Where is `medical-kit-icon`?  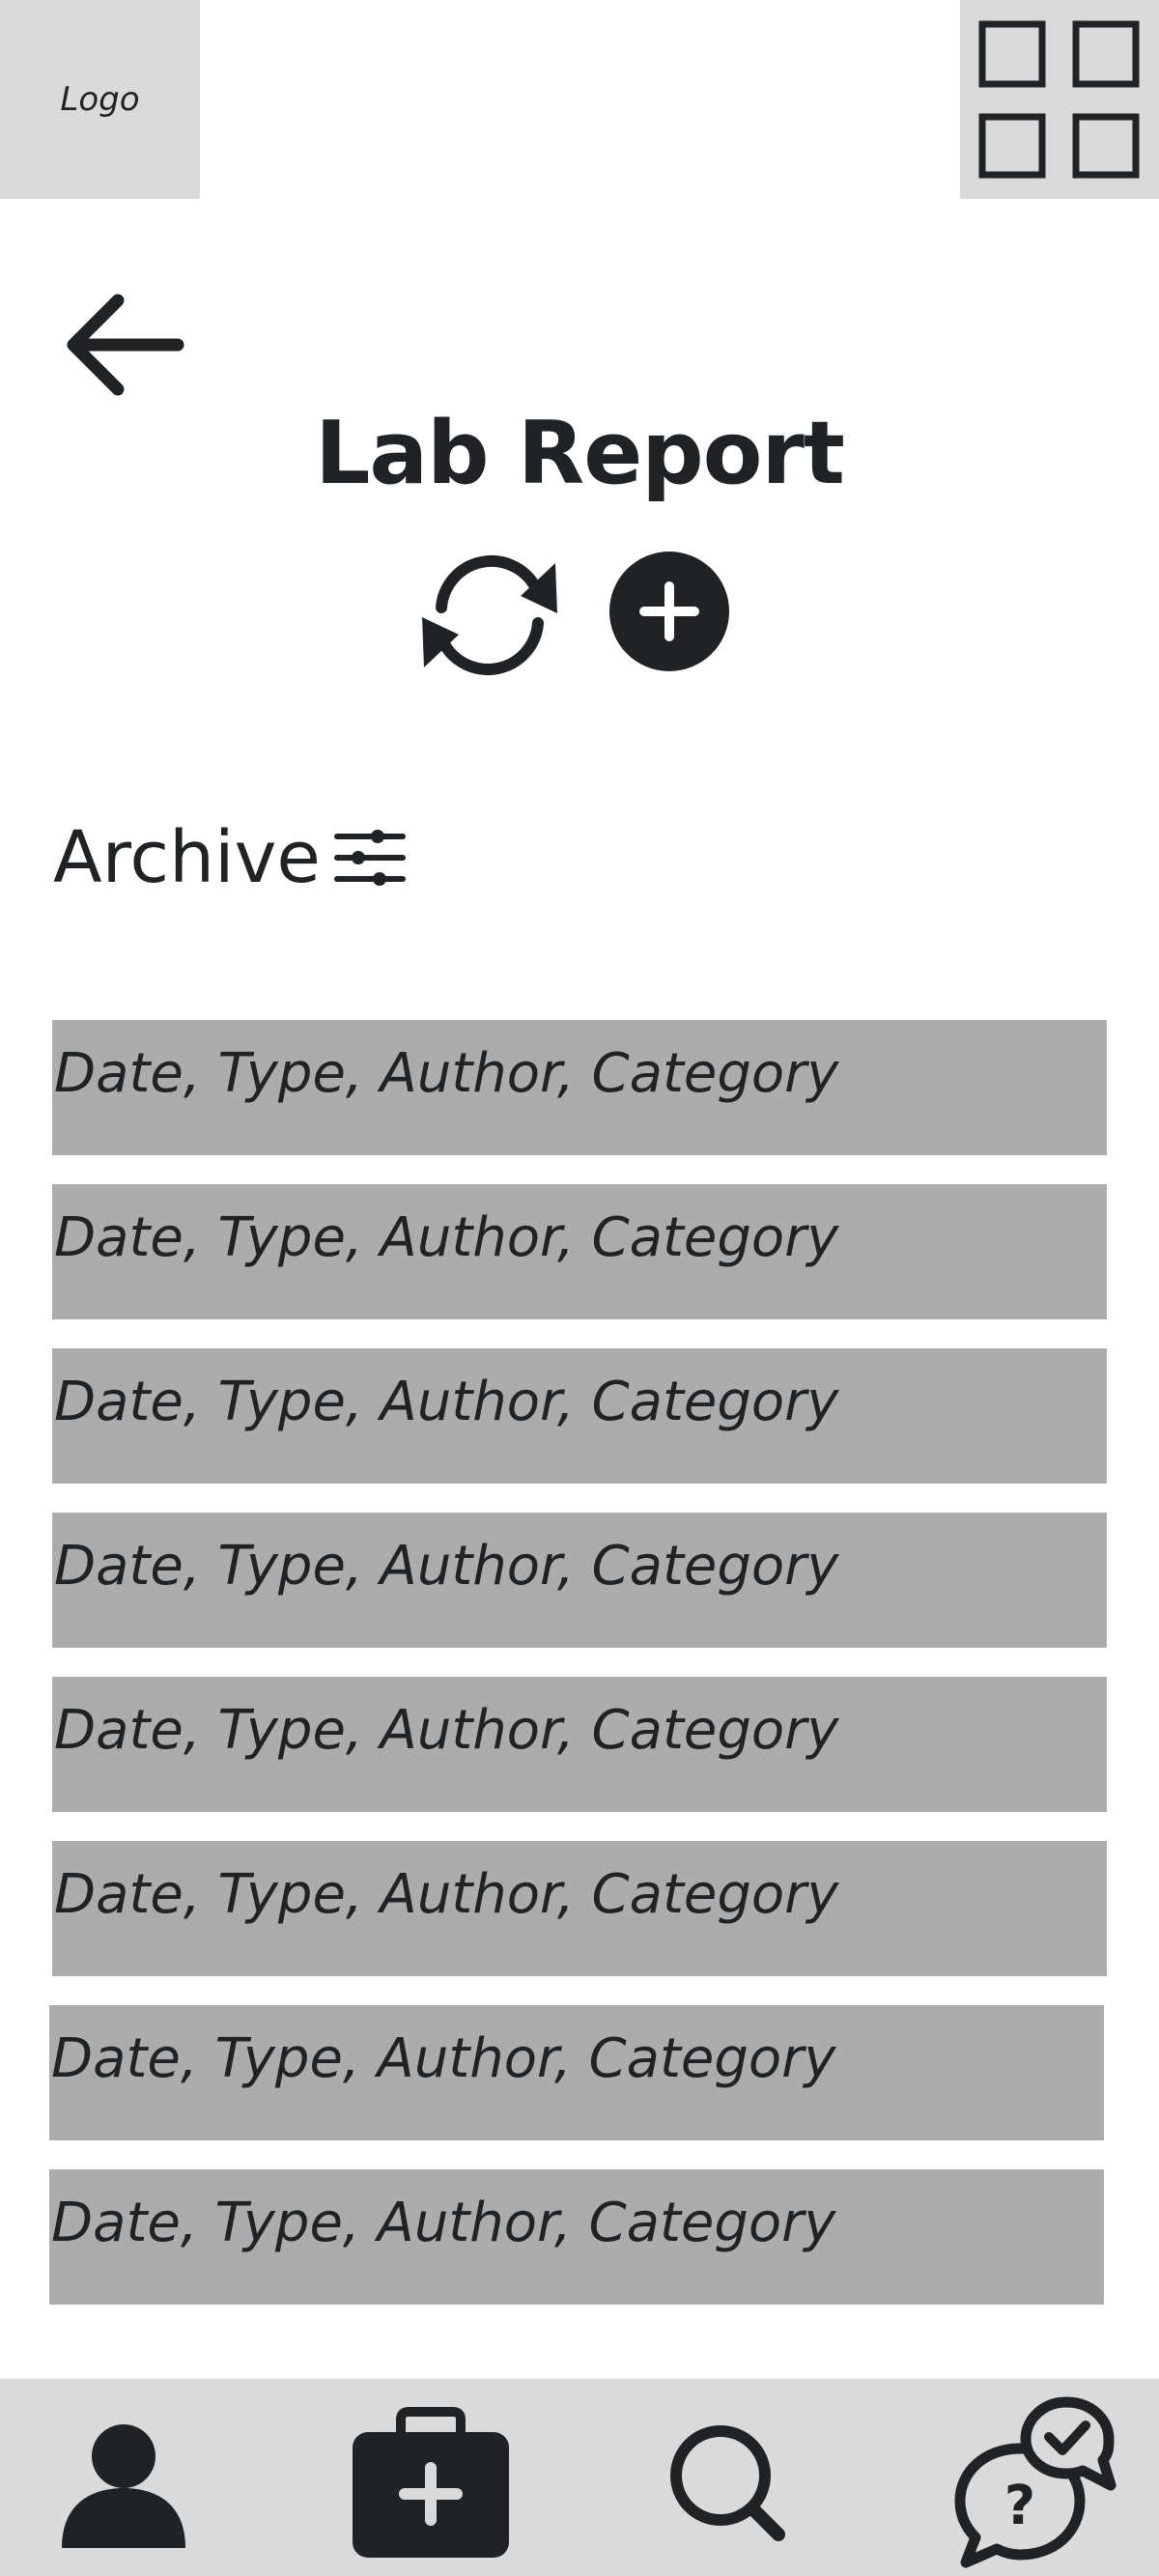
medical-kit-icon is located at coordinates (431, 2482).